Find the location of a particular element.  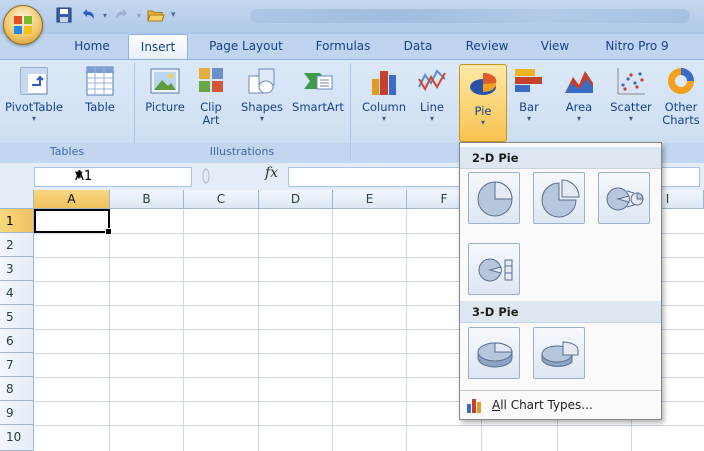

bar-of-pie-option is located at coordinates (494, 269).